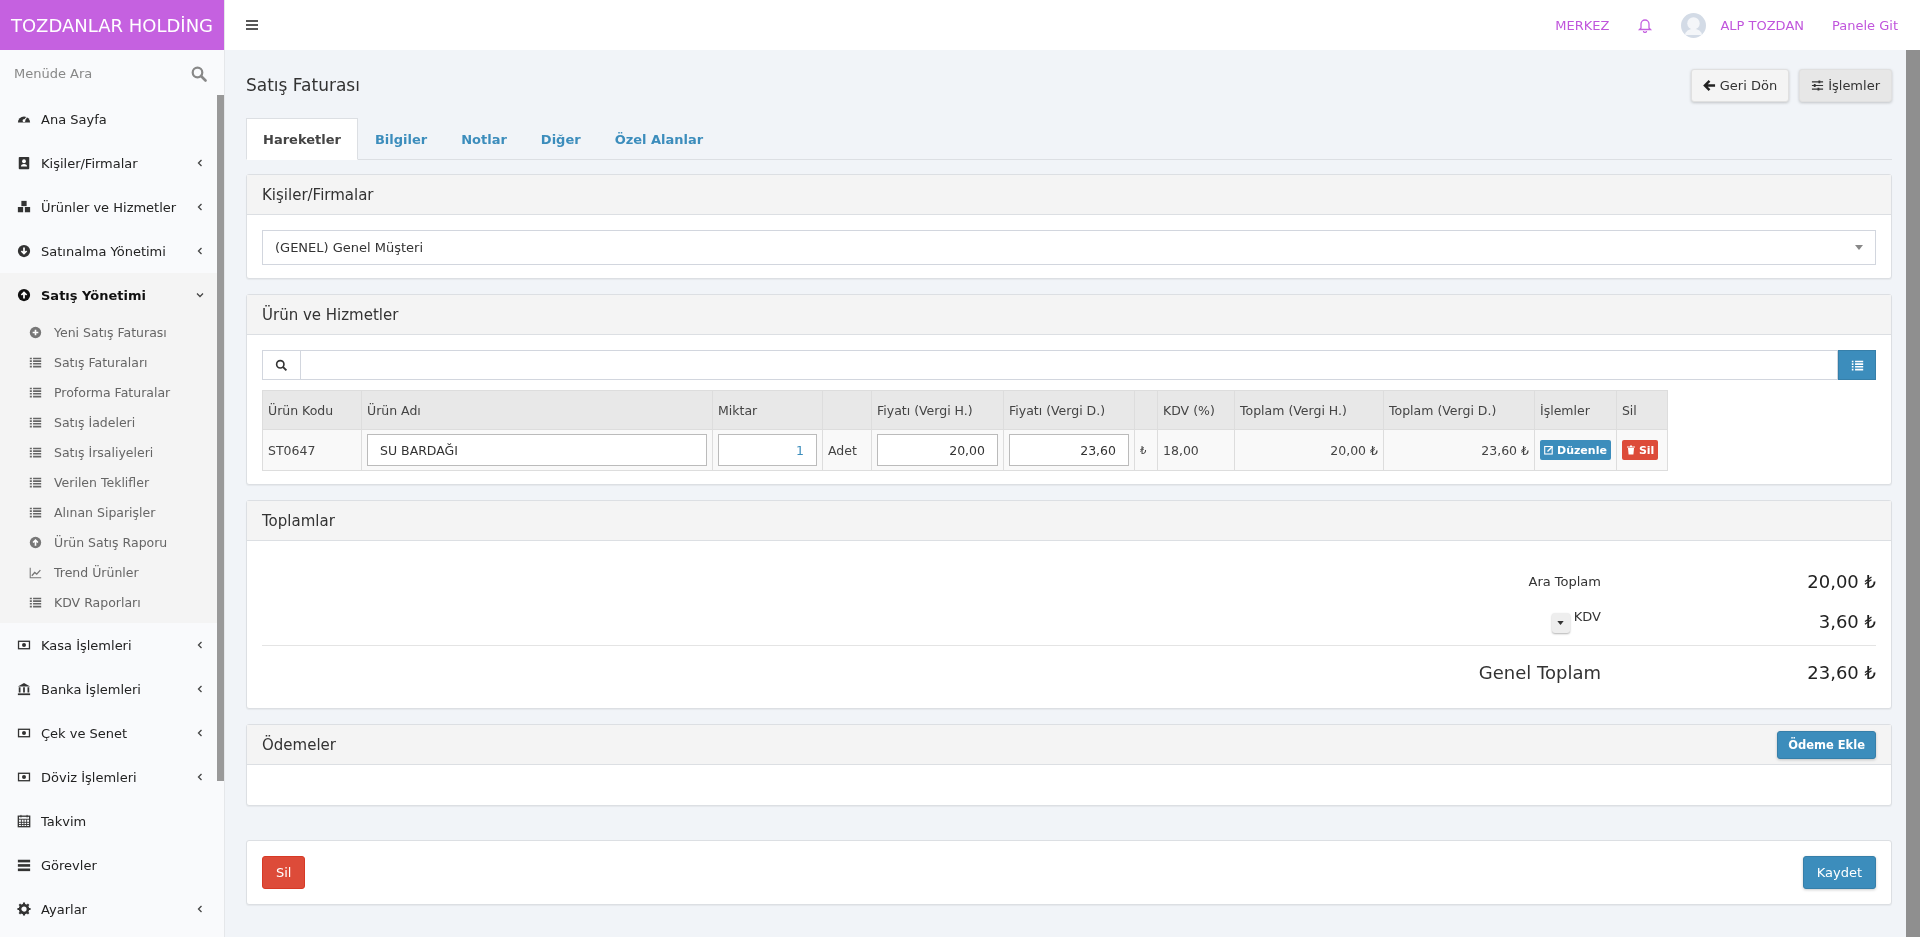 This screenshot has height=937, width=1920. What do you see at coordinates (1845, 85) in the screenshot?
I see `actions-button: İşlemler` at bounding box center [1845, 85].